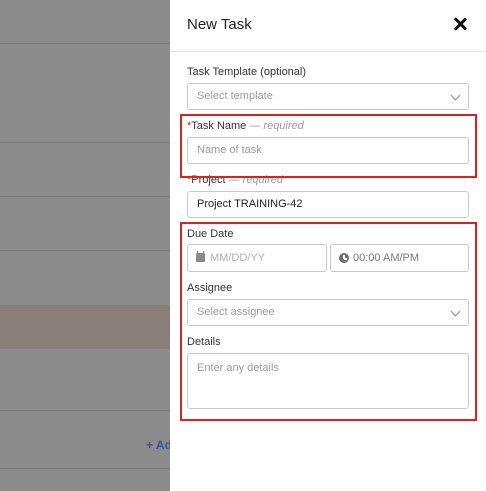 Image resolution: width=486 pixels, height=491 pixels. What do you see at coordinates (328, 204) in the screenshot?
I see `project-input: Project TRAINING-42` at bounding box center [328, 204].